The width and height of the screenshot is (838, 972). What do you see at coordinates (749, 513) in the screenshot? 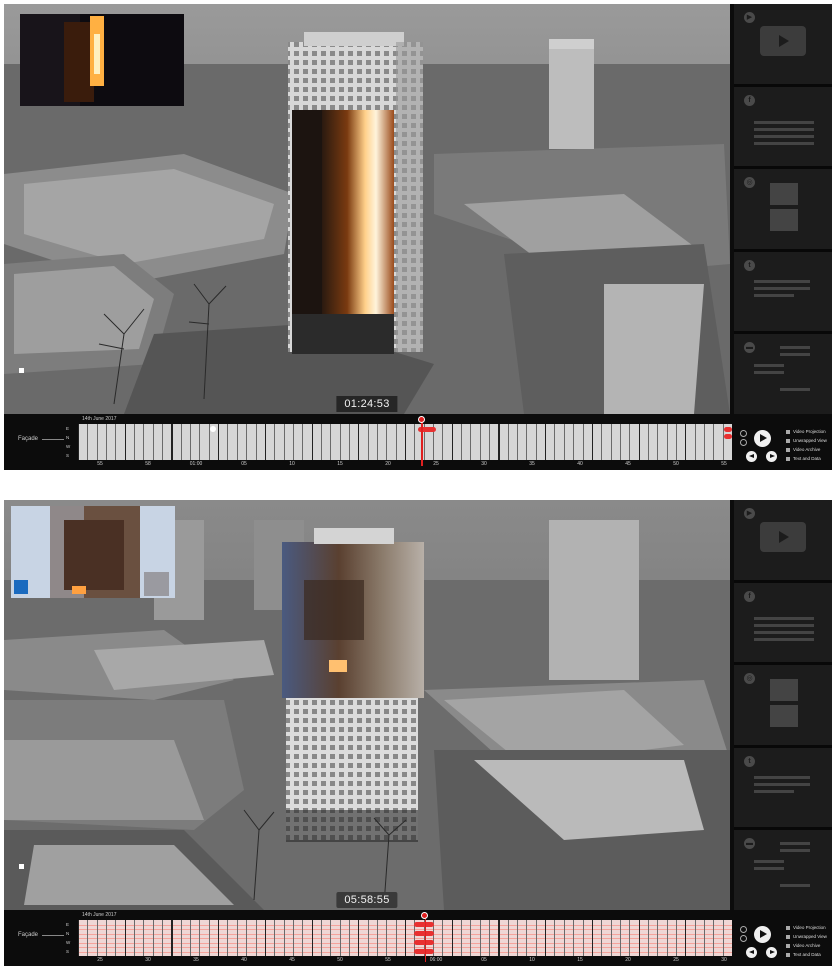
I see `youtube-icon: ▶` at bounding box center [749, 513].